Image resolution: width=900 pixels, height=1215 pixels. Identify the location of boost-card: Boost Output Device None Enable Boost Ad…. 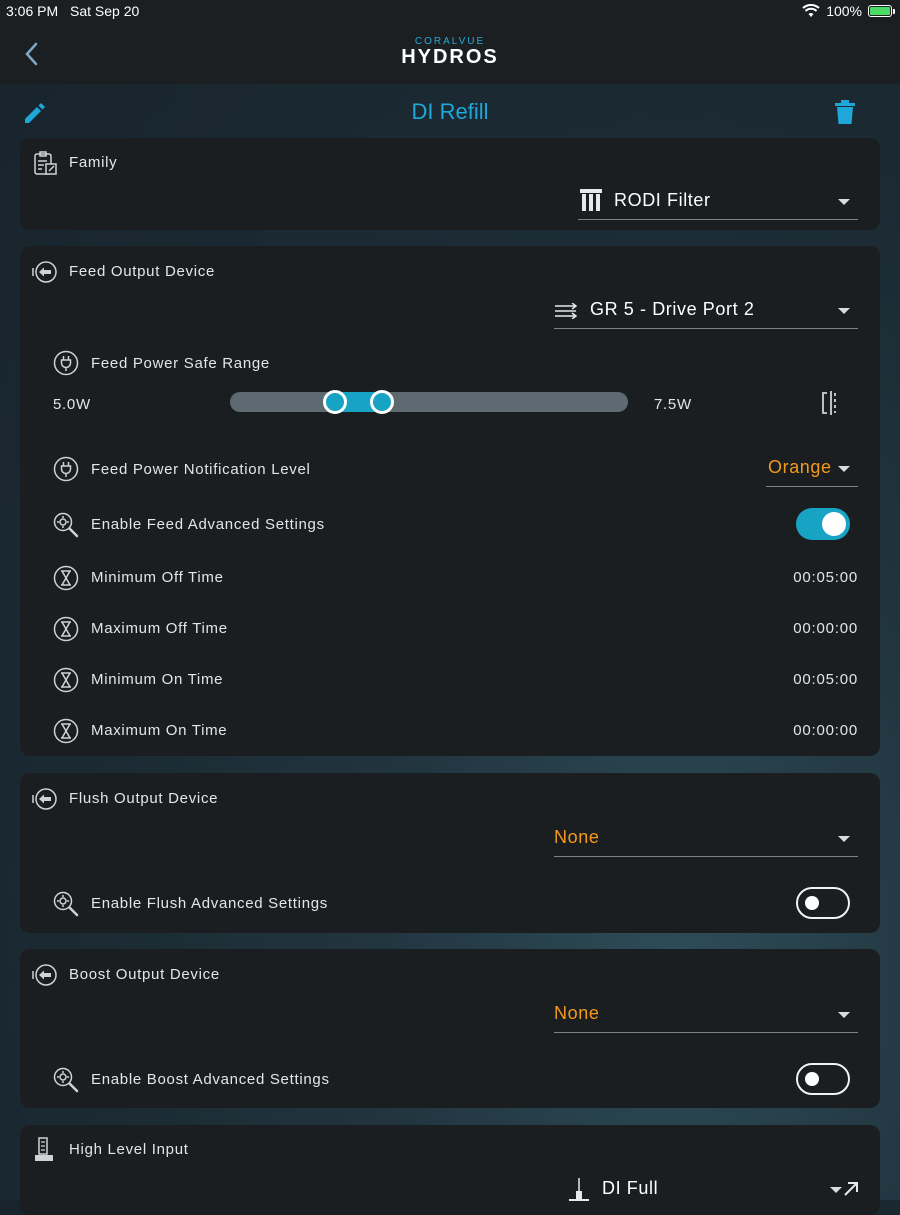
(450, 1028).